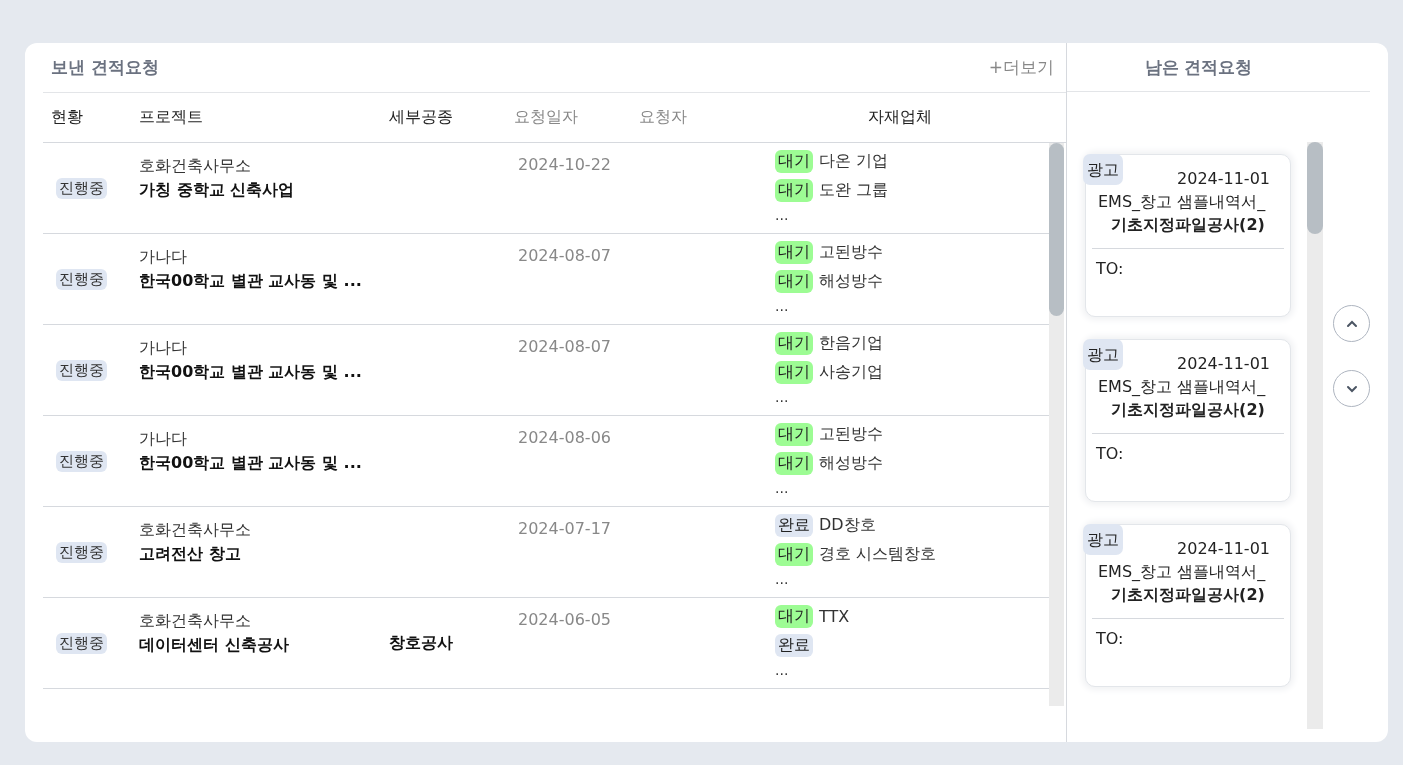 Image resolution: width=1403 pixels, height=765 pixels. I want to click on column-header: 요청일자, so click(546, 117).